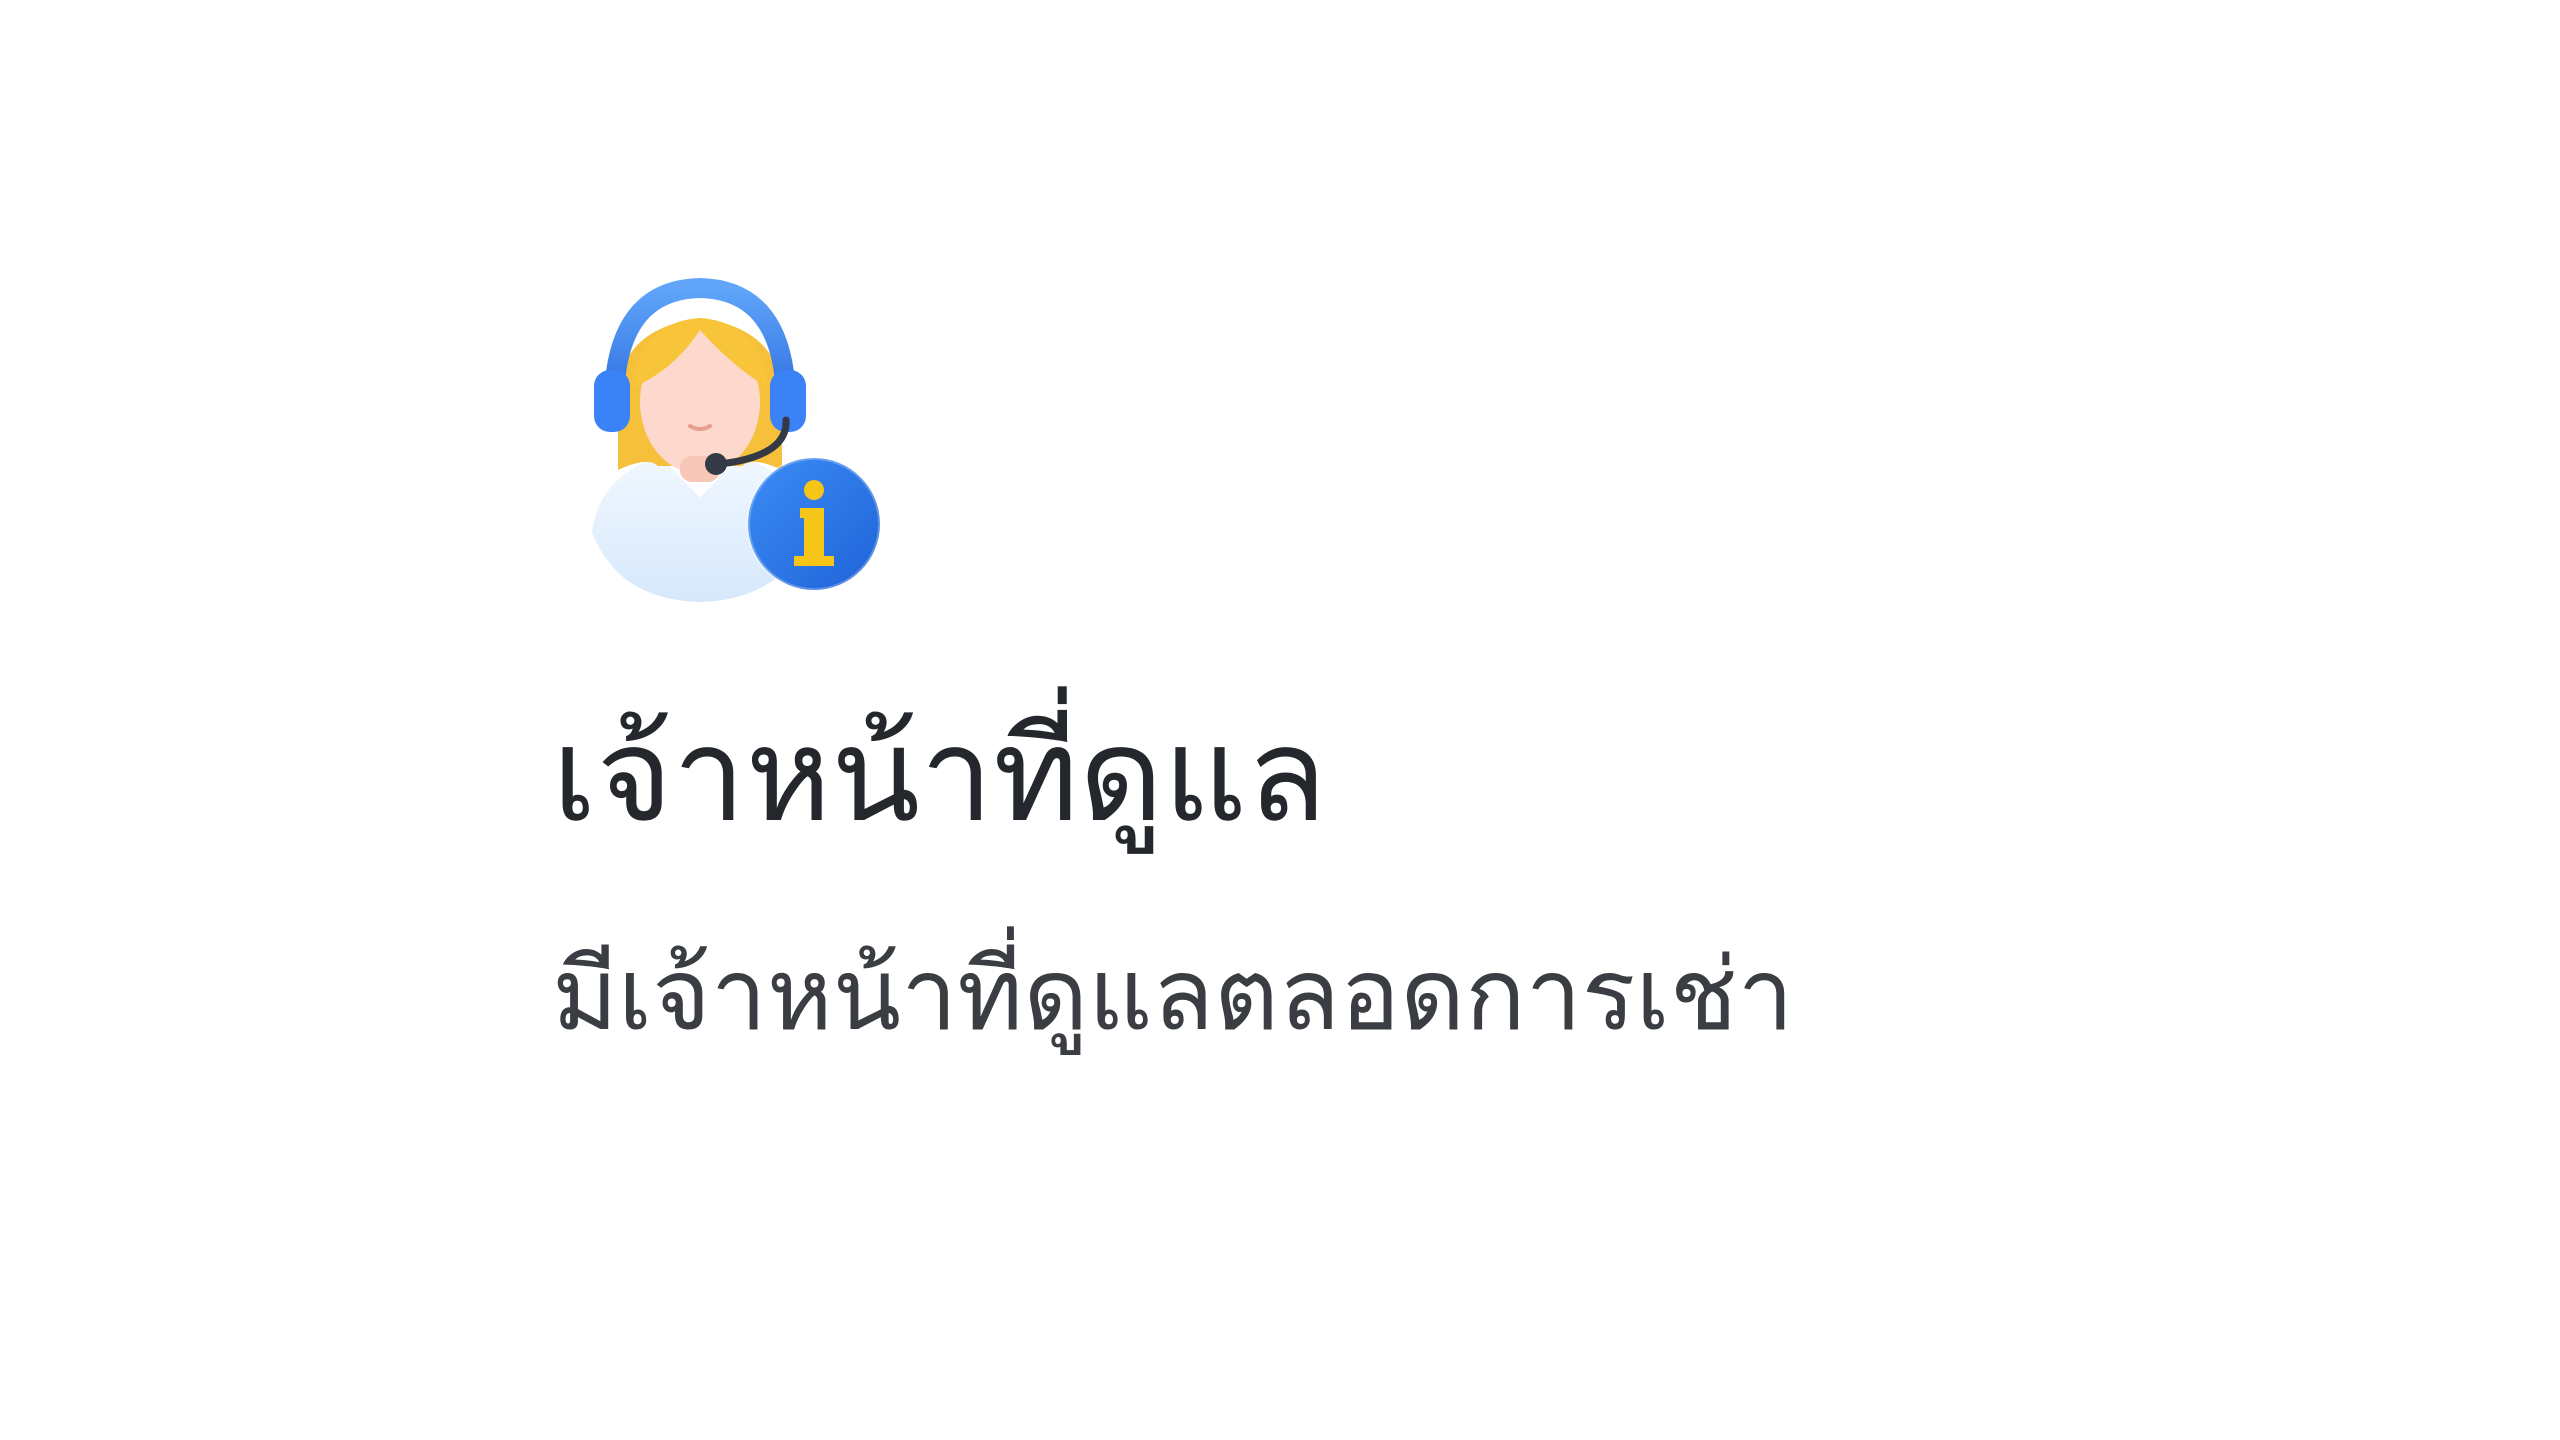 The height and width of the screenshot is (1440, 2560). I want to click on support-agent-info-icon, so click(737, 440).